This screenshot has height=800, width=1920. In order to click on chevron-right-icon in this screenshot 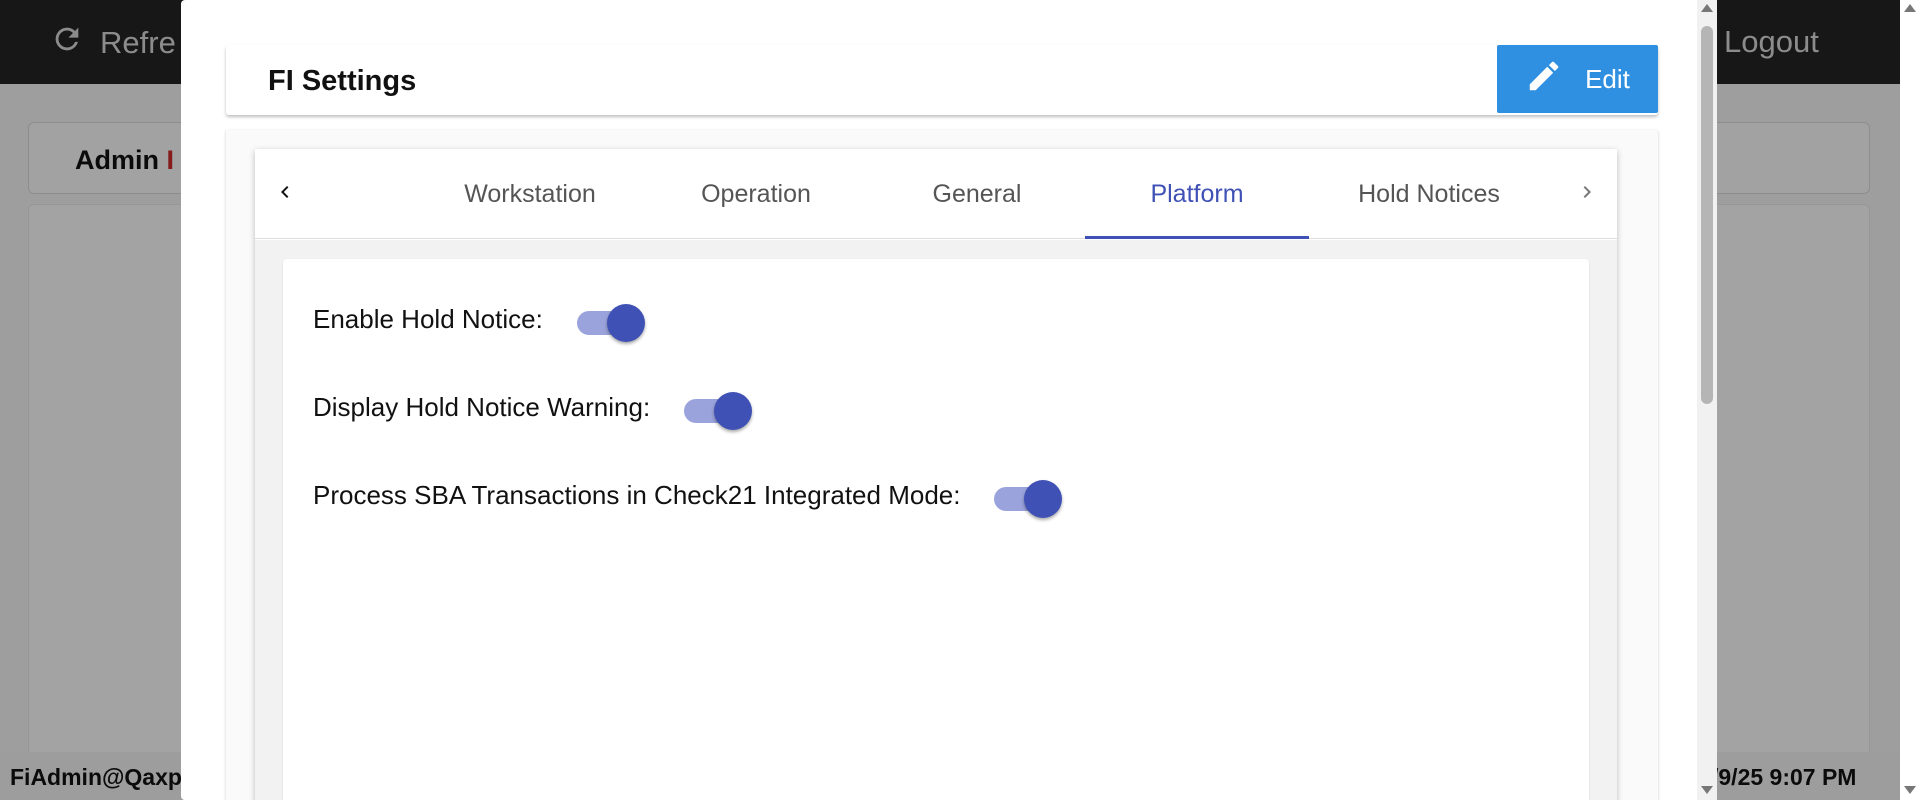, I will do `click(1587, 194)`.